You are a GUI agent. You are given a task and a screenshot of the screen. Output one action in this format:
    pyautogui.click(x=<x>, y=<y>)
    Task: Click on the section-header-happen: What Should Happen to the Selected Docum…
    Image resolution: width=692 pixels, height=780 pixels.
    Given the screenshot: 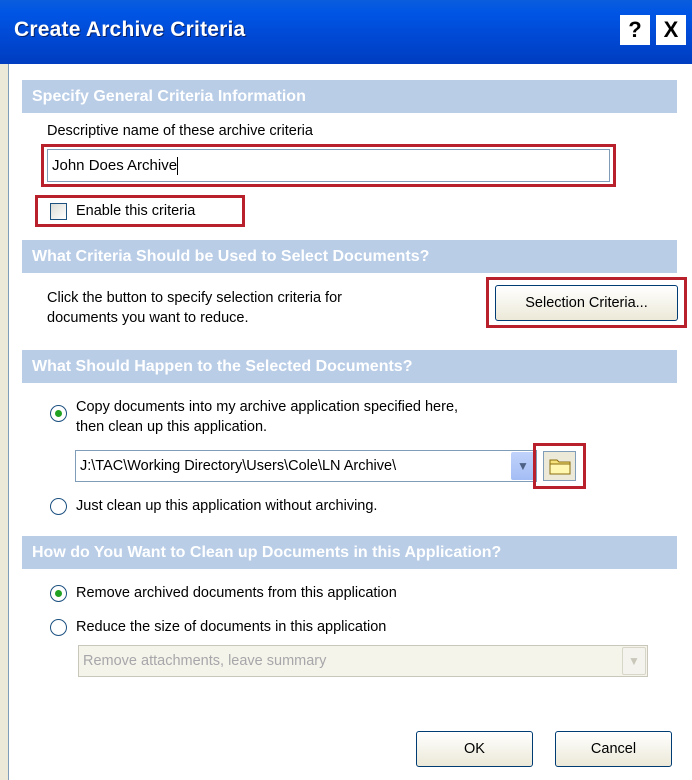 What is the action you would take?
    pyautogui.click(x=349, y=366)
    